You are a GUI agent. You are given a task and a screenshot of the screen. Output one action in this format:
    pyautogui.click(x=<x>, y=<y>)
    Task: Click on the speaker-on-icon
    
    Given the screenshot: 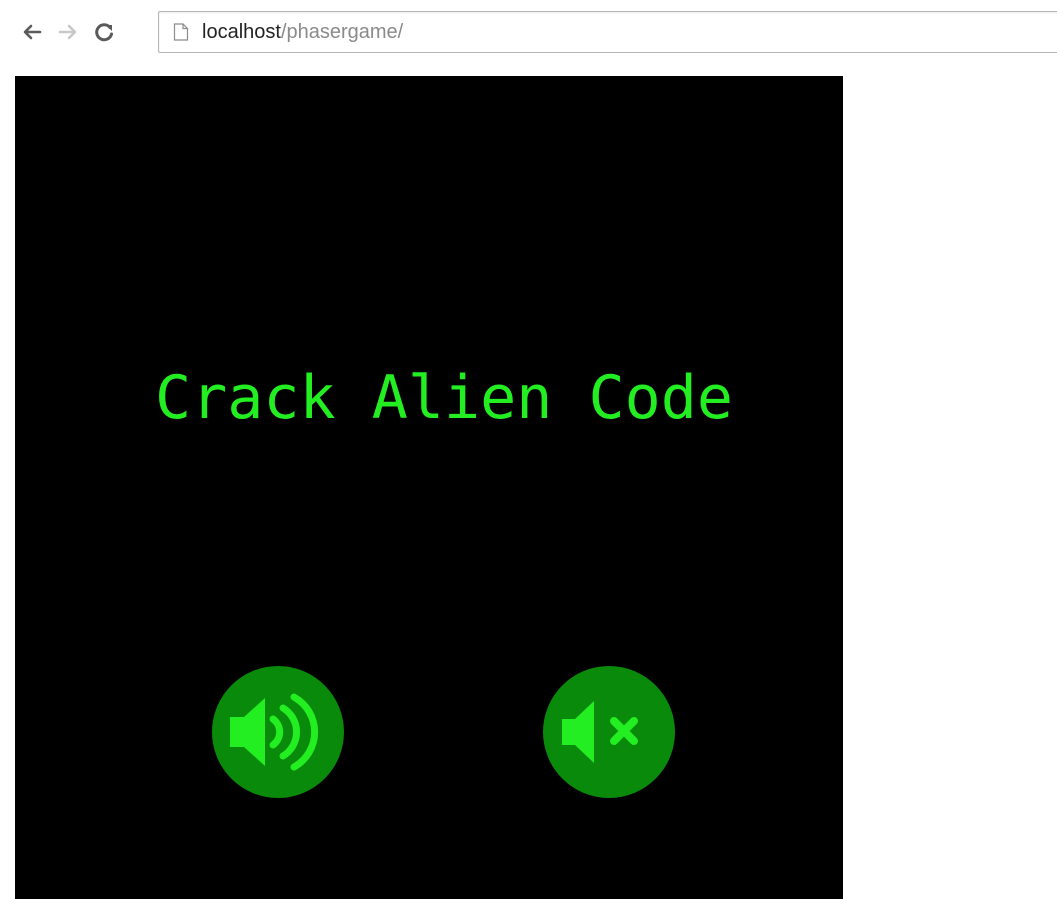 What is the action you would take?
    pyautogui.click(x=278, y=732)
    